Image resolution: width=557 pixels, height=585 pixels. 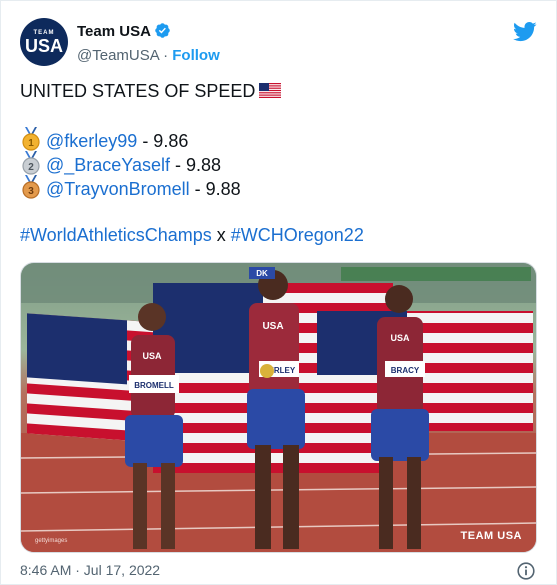 I want to click on info-icon, so click(x=526, y=571).